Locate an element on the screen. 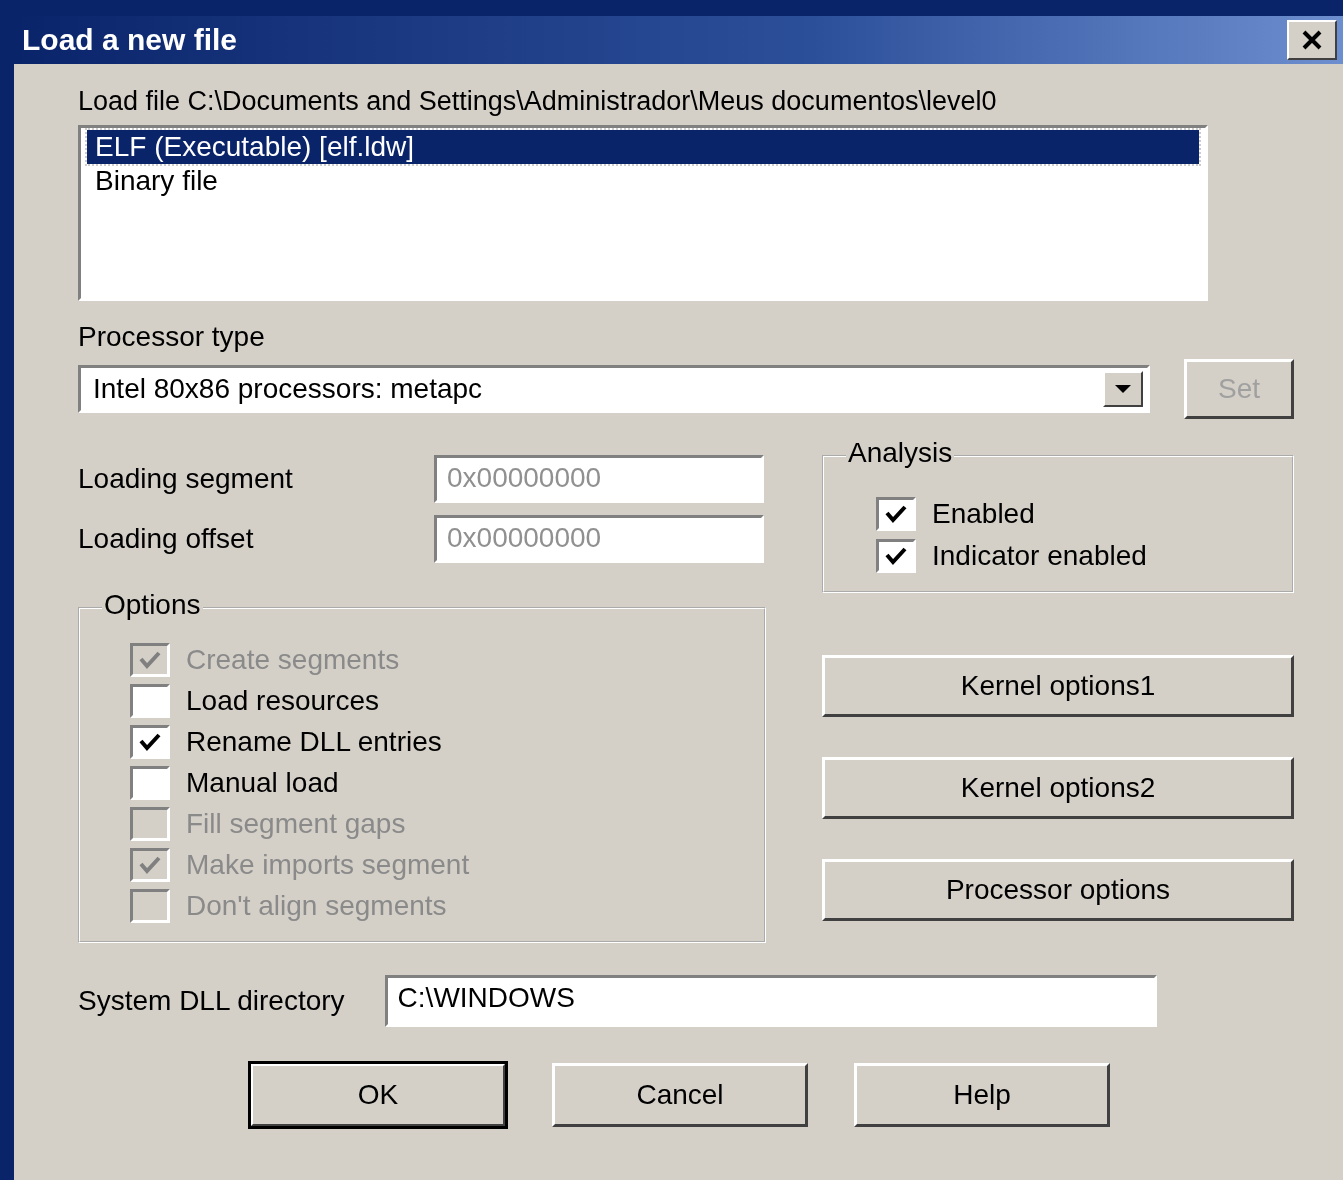 The image size is (1343, 1180). window-title: Load a new file is located at coordinates (130, 40).